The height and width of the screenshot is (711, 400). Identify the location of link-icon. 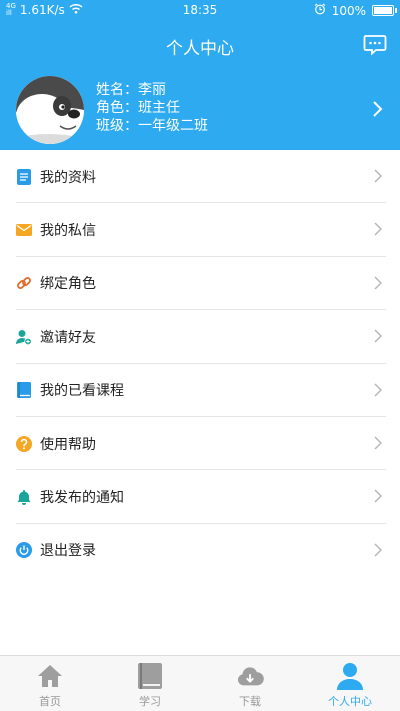
(24, 283).